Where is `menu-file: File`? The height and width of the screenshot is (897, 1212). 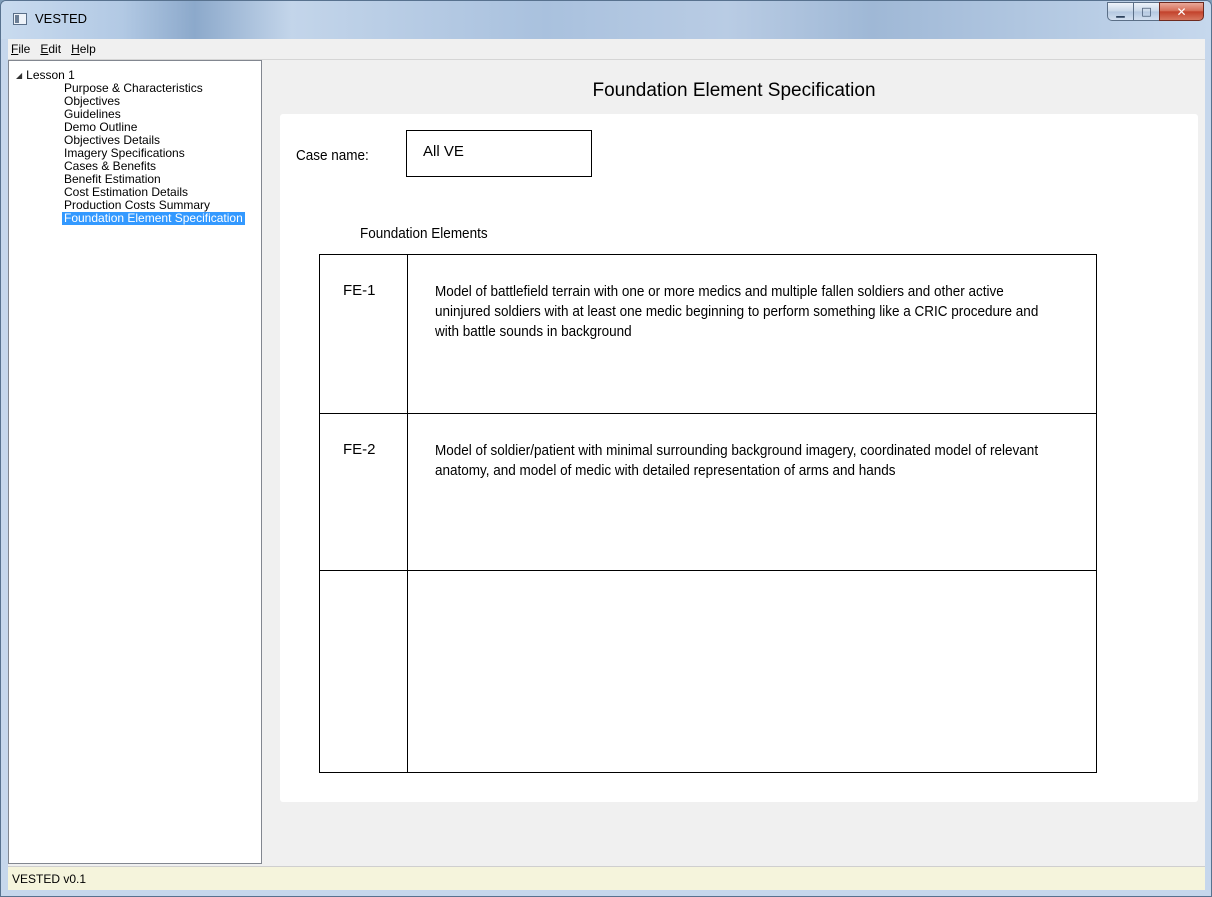
menu-file: File is located at coordinates (21, 49).